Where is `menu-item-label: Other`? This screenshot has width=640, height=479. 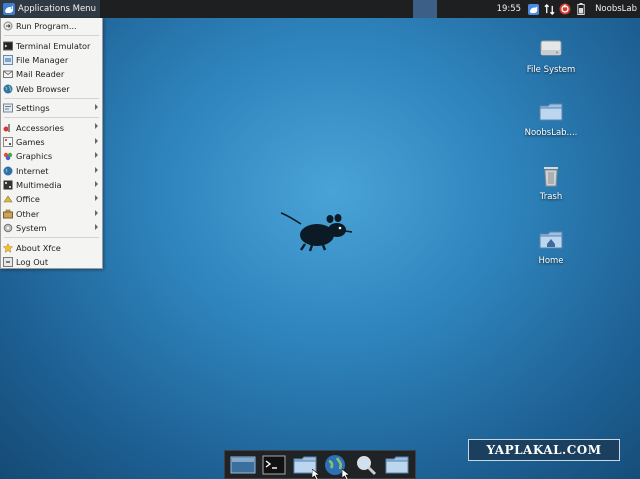
menu-item-label: Other is located at coordinates (28, 213).